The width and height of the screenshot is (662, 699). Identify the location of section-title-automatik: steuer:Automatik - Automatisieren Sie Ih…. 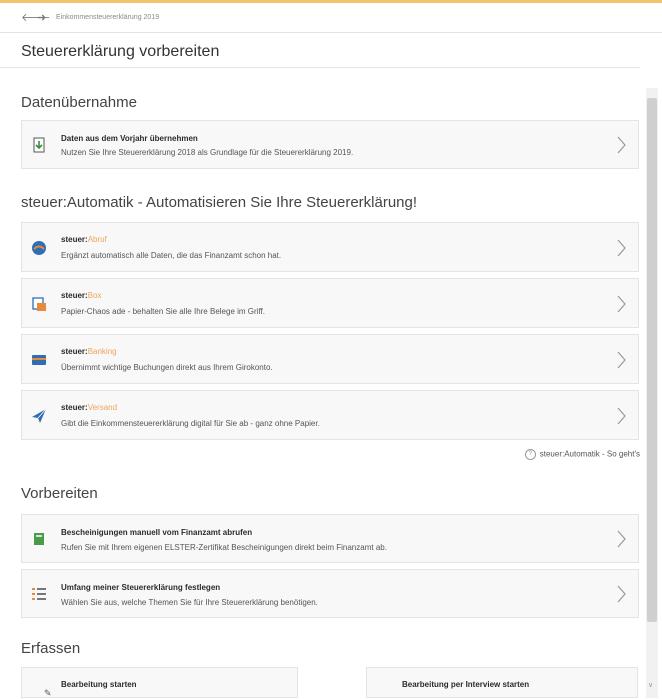
(219, 202).